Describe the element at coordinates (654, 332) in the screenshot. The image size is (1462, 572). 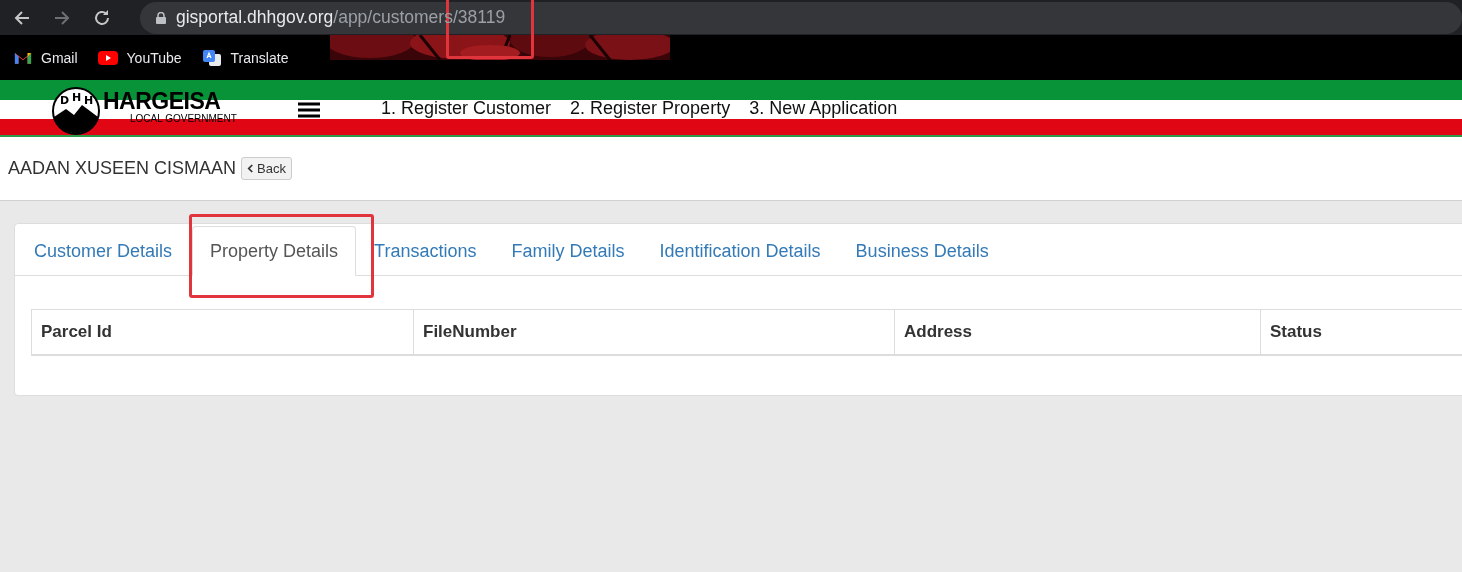
I see `column-header: FileNumber` at that location.